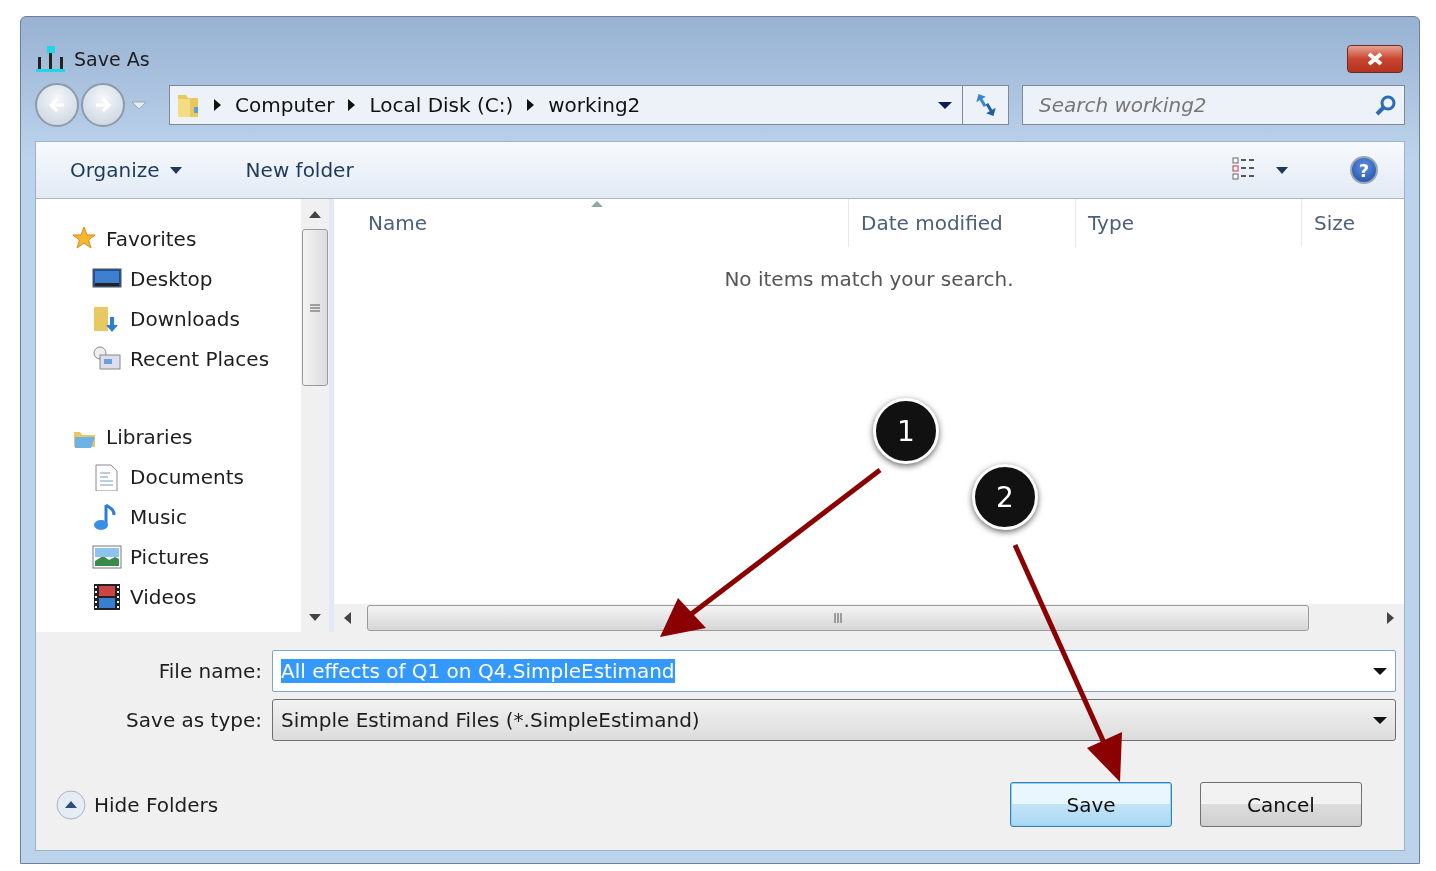 The width and height of the screenshot is (1436, 871). What do you see at coordinates (1364, 170) in the screenshot?
I see `help-button: ?` at bounding box center [1364, 170].